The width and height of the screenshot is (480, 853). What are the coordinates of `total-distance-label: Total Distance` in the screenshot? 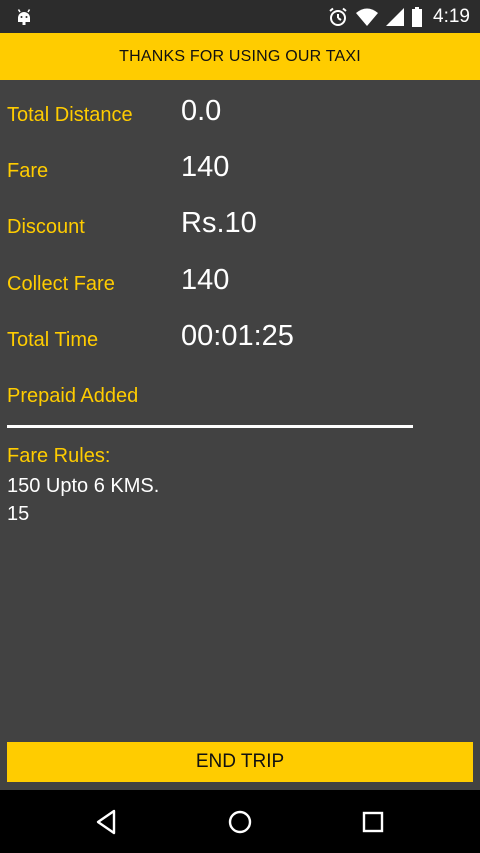 It's located at (70, 115).